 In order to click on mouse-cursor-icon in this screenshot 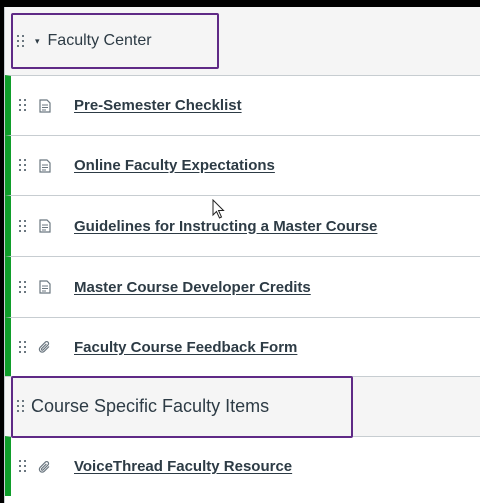, I will do `click(218, 209)`.